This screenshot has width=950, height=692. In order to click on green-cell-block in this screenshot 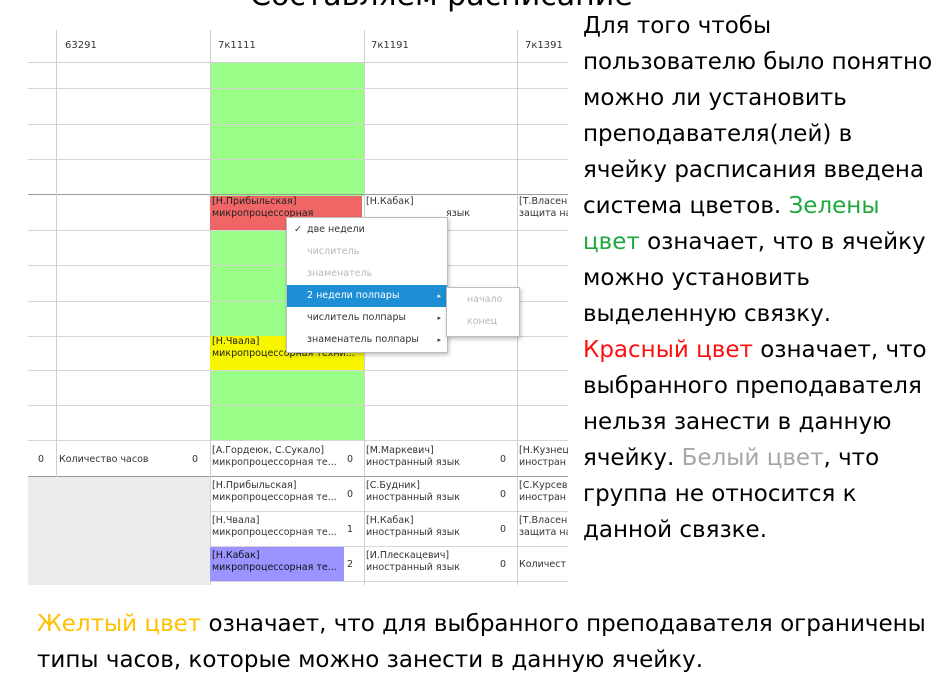, I will do `click(287, 129)`.